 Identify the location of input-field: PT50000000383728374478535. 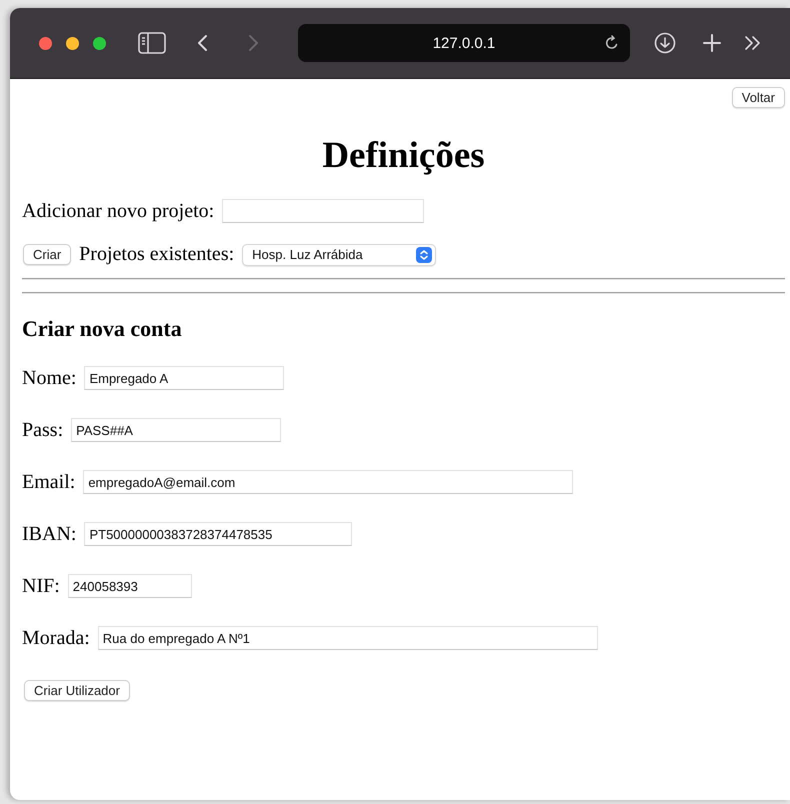
(218, 534).